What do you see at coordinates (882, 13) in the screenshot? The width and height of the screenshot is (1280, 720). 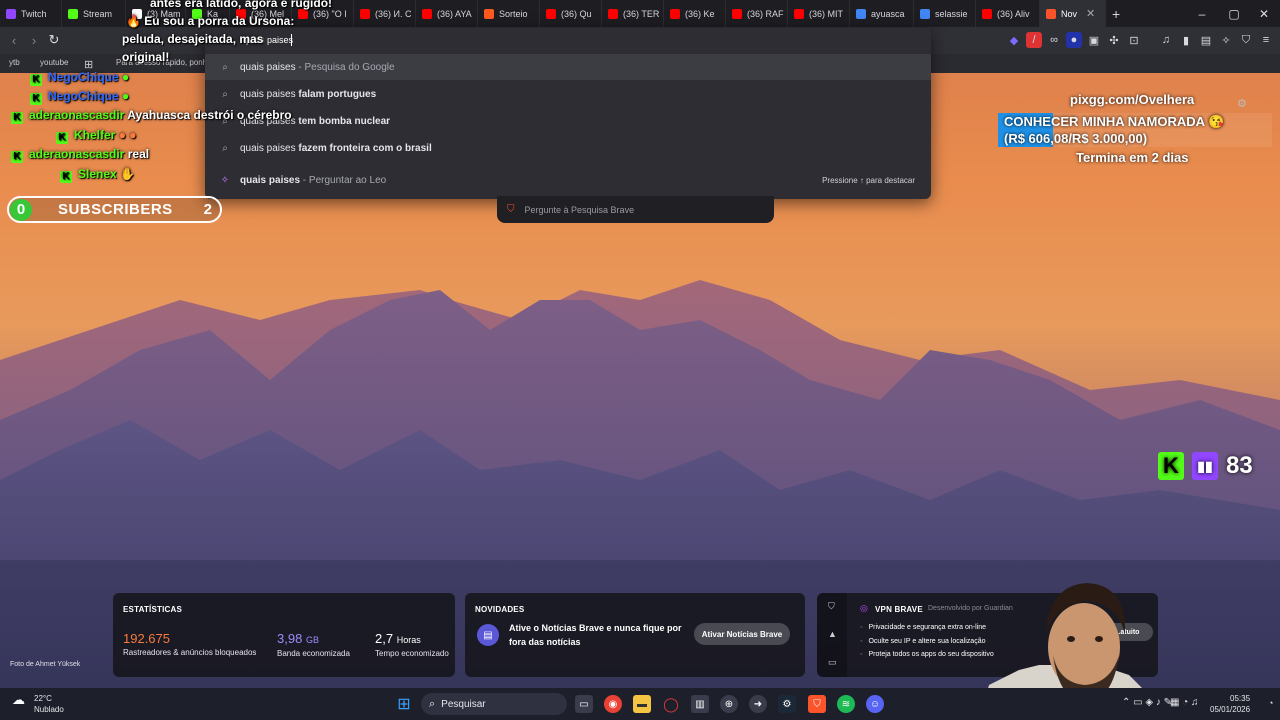 I see `browser-tab: ayuasca` at bounding box center [882, 13].